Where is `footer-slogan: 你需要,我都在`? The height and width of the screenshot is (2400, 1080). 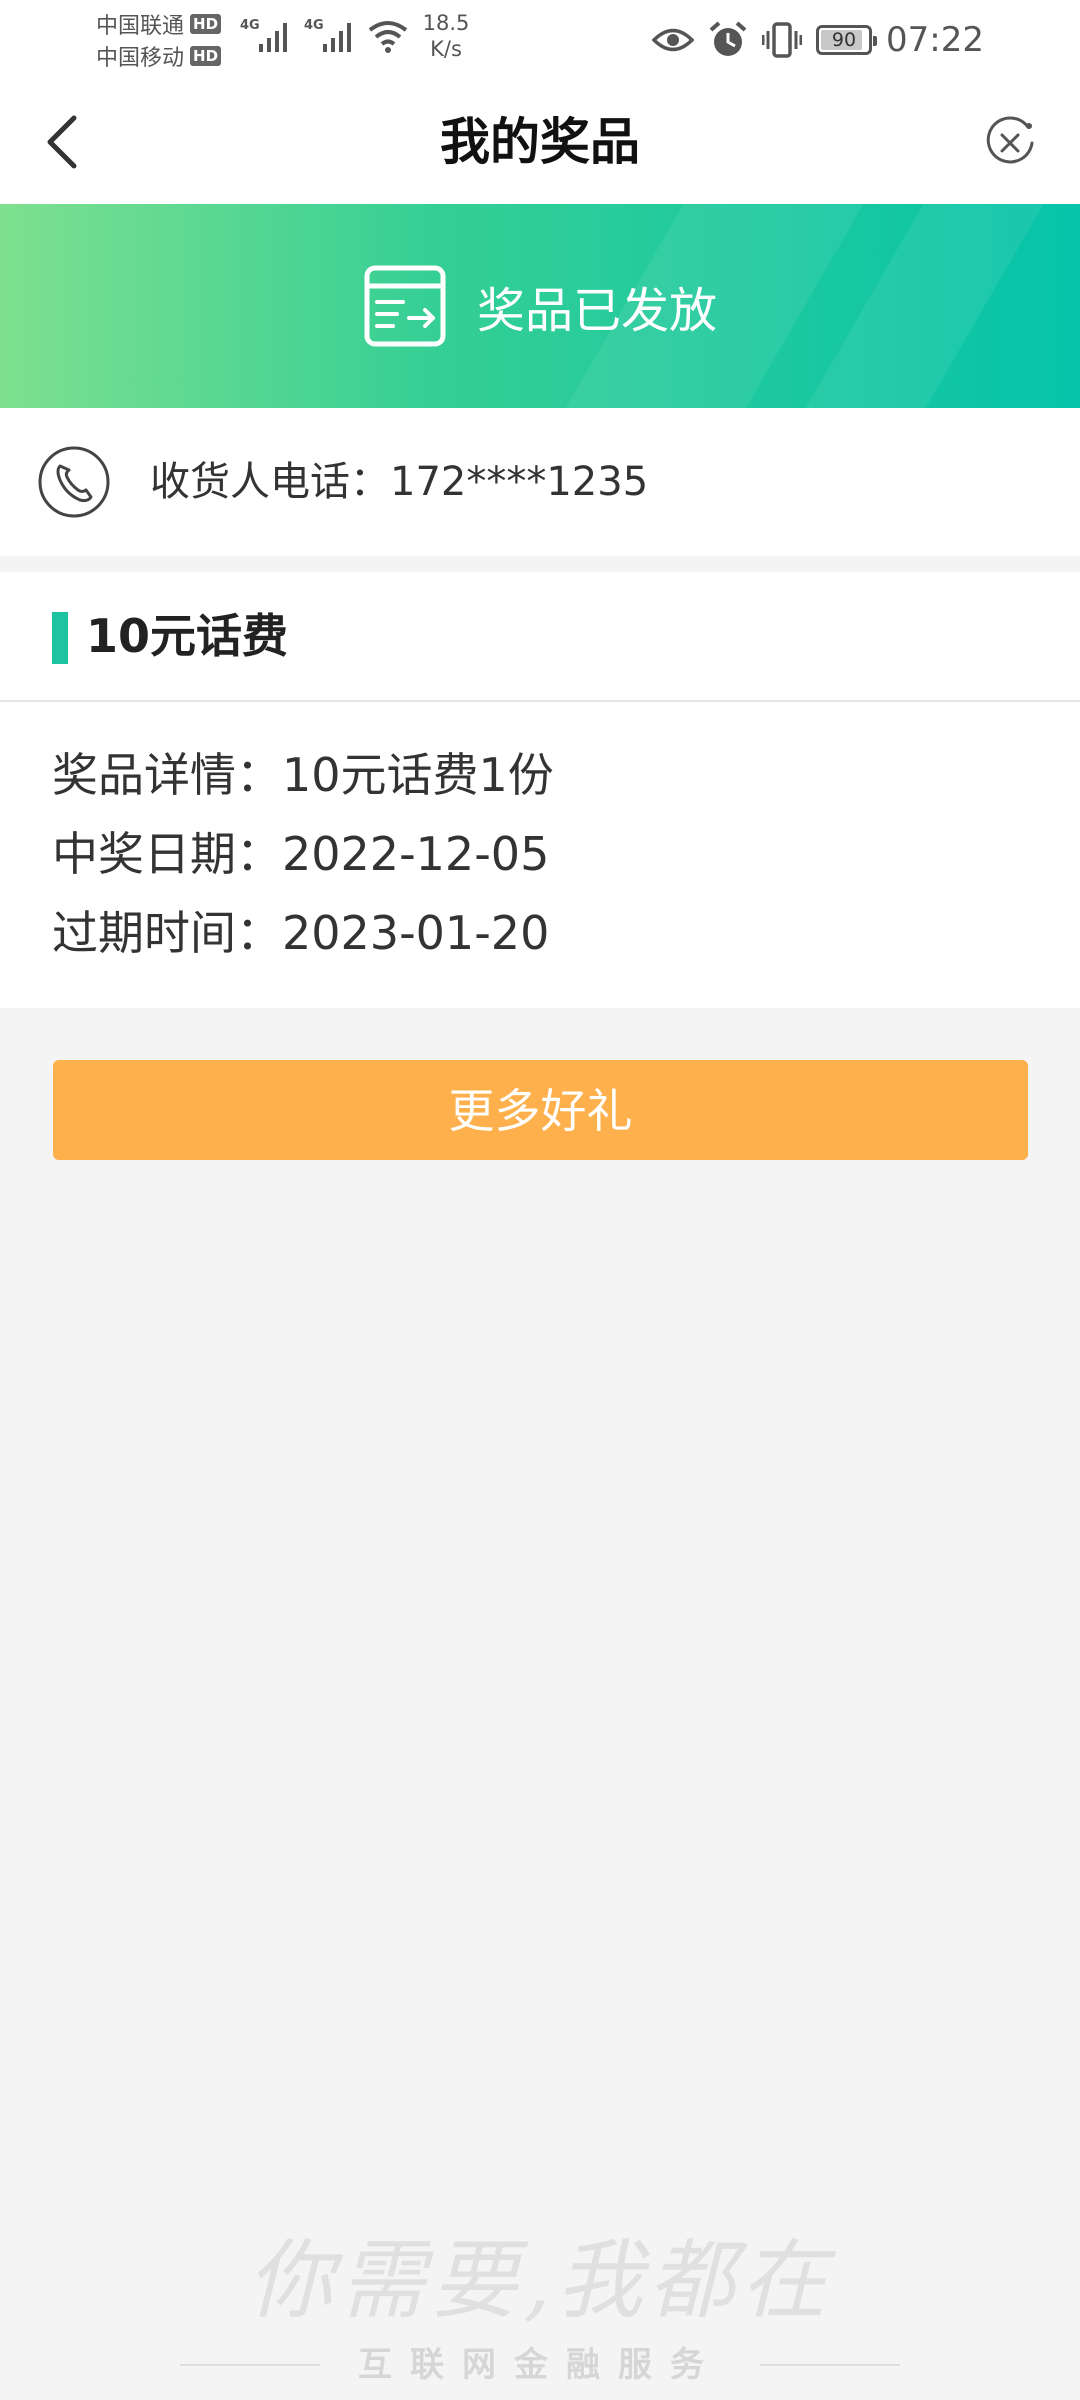 footer-slogan: 你需要,我都在 is located at coordinates (540, 2281).